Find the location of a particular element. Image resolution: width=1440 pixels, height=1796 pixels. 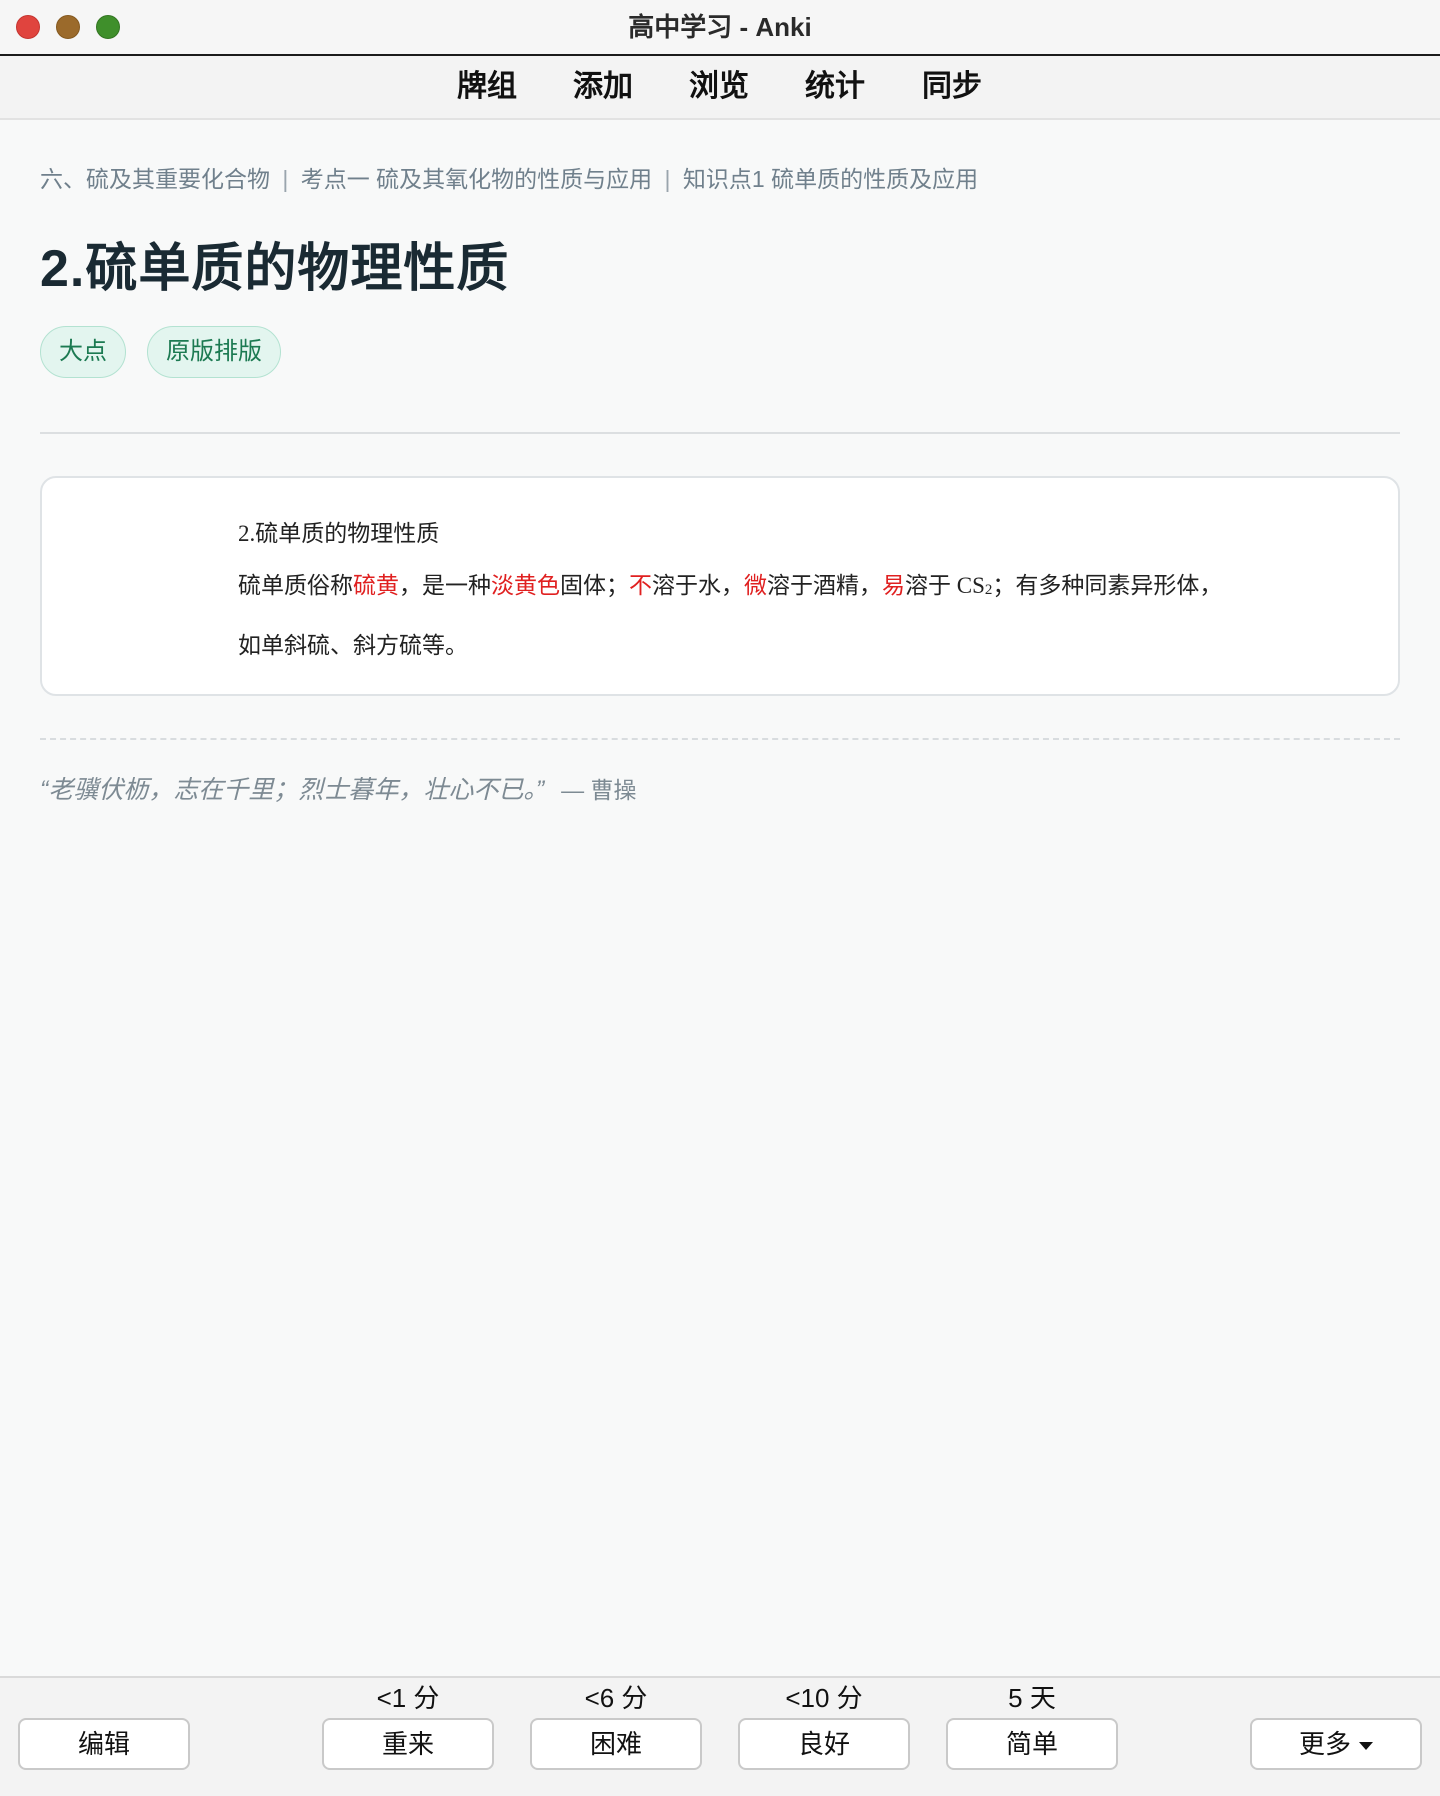

toolbar-decks: 牌组 is located at coordinates (487, 87).